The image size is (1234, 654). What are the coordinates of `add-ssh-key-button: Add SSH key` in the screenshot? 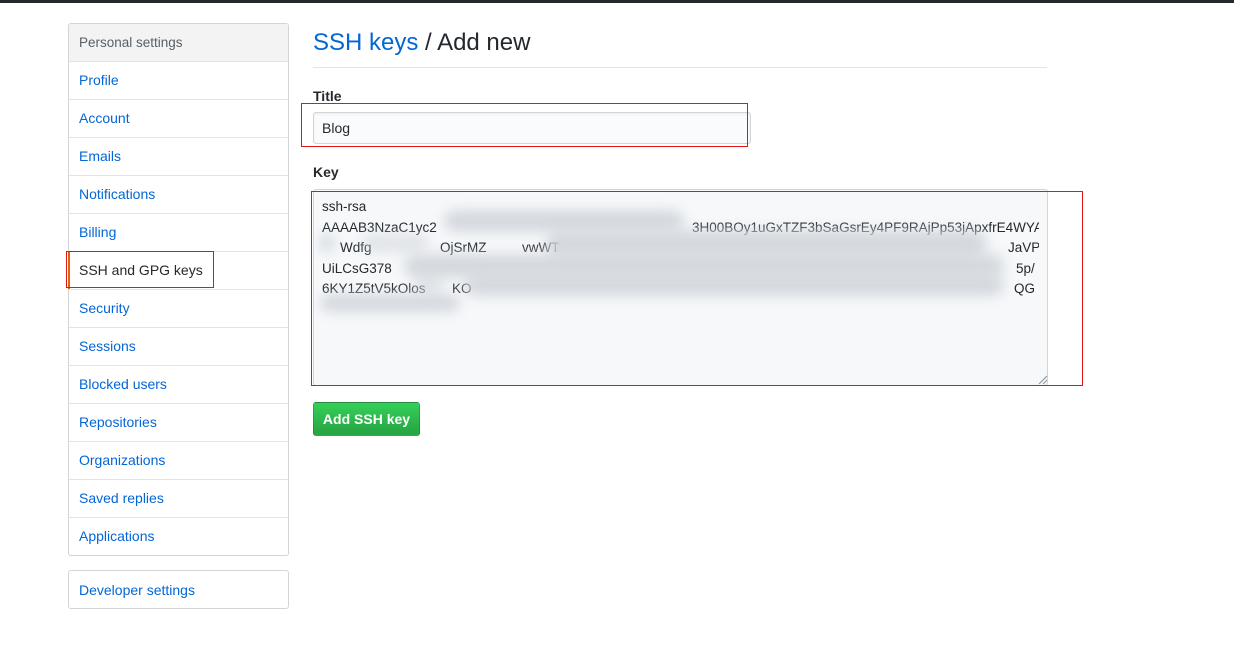 It's located at (366, 419).